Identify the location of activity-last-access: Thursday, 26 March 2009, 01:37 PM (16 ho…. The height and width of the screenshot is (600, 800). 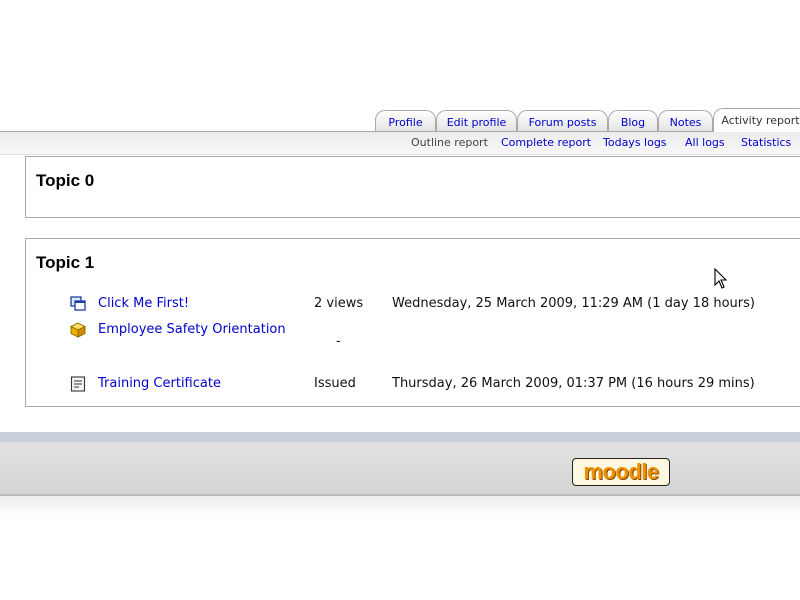
(573, 383).